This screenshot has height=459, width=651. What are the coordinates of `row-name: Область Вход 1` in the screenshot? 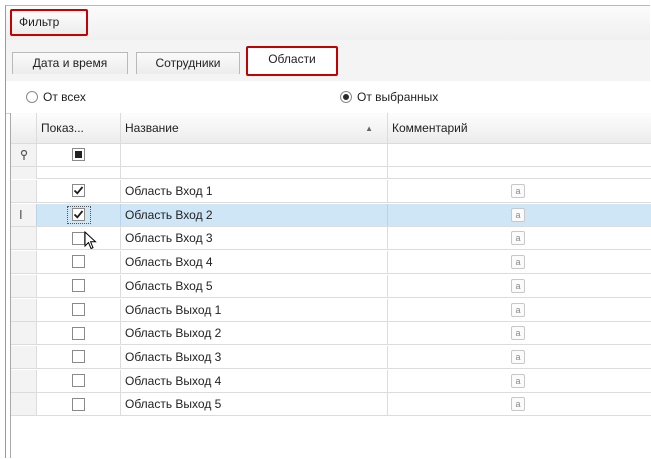 It's located at (169, 191).